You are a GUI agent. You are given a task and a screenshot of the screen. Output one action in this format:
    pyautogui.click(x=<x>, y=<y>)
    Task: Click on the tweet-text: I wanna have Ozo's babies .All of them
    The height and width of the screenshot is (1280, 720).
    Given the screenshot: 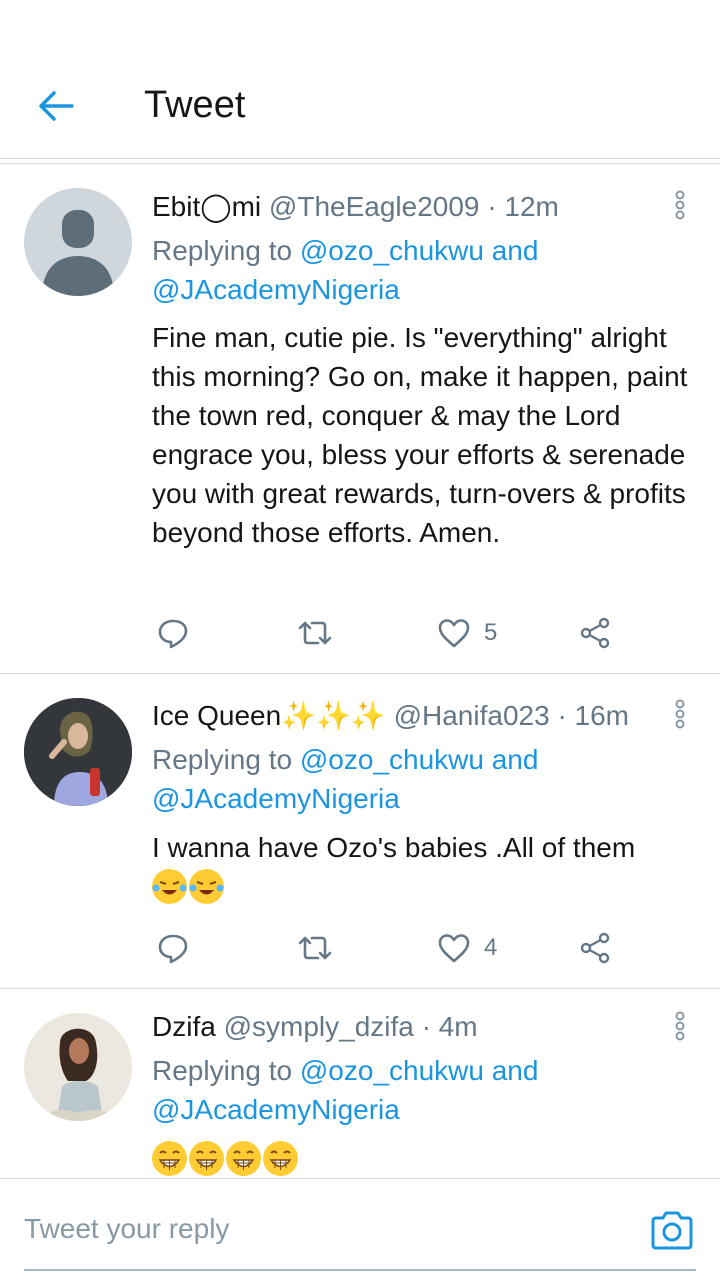 What is the action you would take?
    pyautogui.click(x=424, y=847)
    